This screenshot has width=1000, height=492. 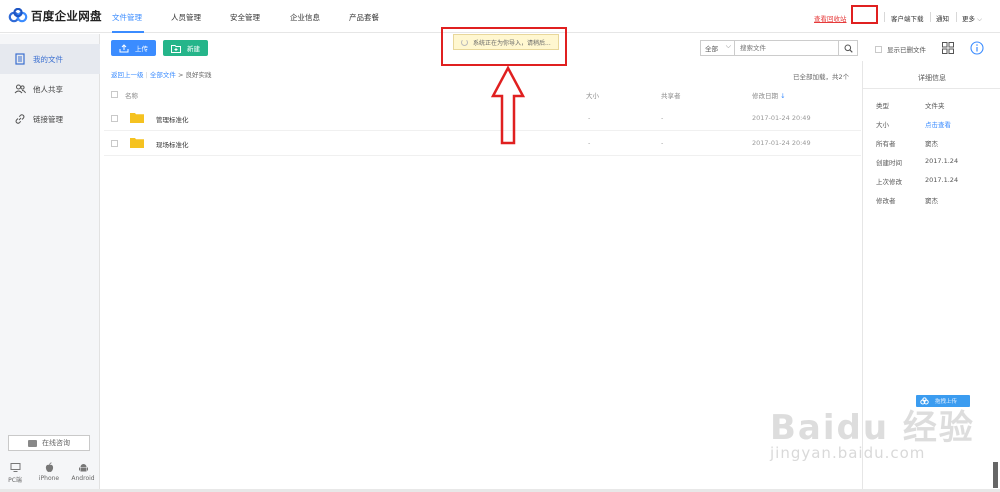 What do you see at coordinates (305, 17) in the screenshot?
I see `nav-company-info: 企业信息` at bounding box center [305, 17].